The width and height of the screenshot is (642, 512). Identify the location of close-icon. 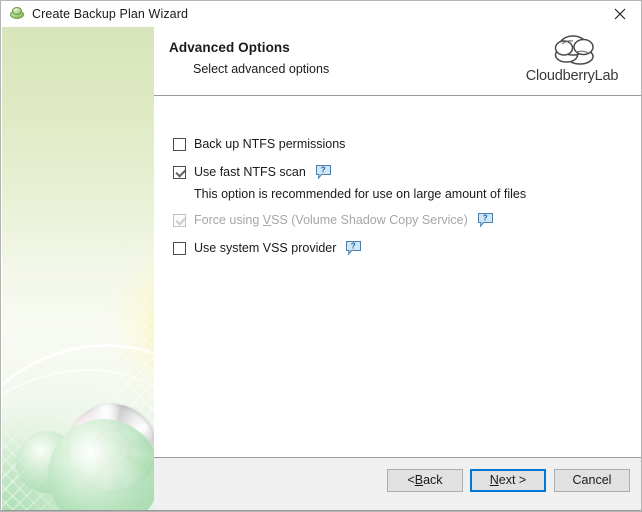
(620, 14).